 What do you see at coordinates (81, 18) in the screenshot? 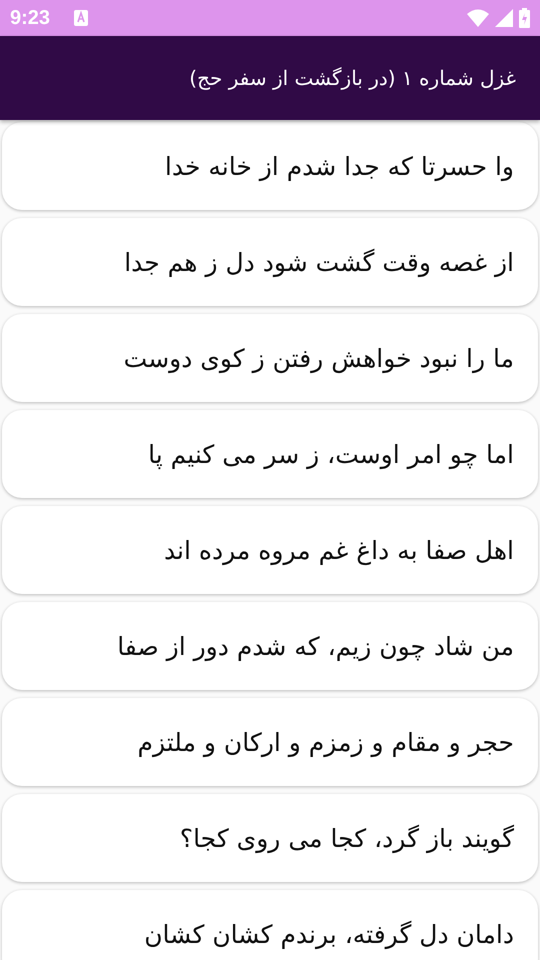
I see `keyboard-icon` at bounding box center [81, 18].